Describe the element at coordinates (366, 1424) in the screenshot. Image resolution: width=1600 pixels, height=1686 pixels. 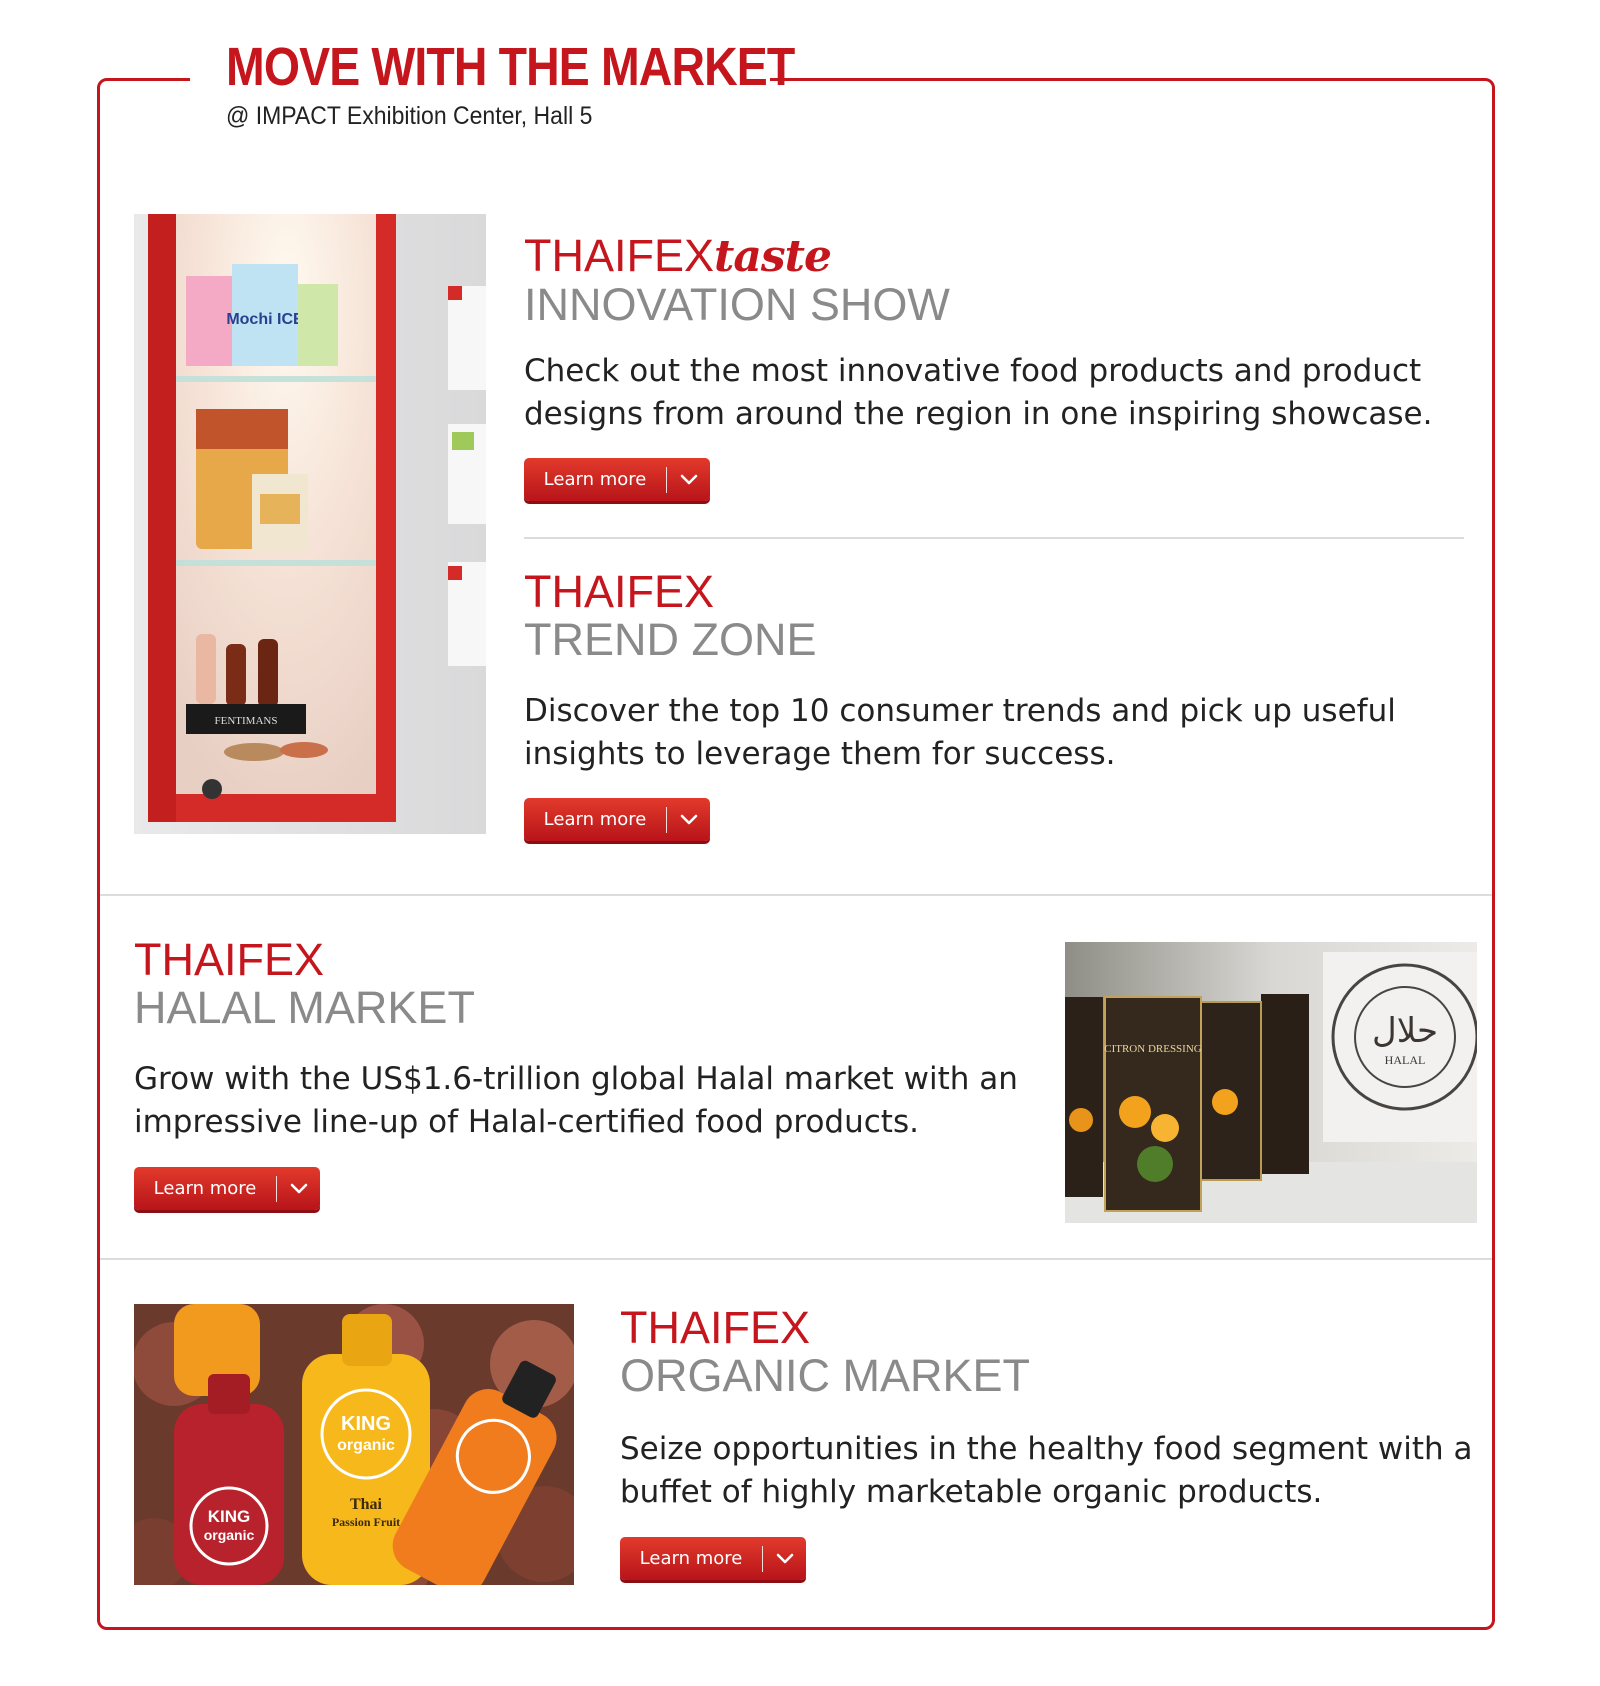
I see `organic-brand-yellow: KING` at that location.